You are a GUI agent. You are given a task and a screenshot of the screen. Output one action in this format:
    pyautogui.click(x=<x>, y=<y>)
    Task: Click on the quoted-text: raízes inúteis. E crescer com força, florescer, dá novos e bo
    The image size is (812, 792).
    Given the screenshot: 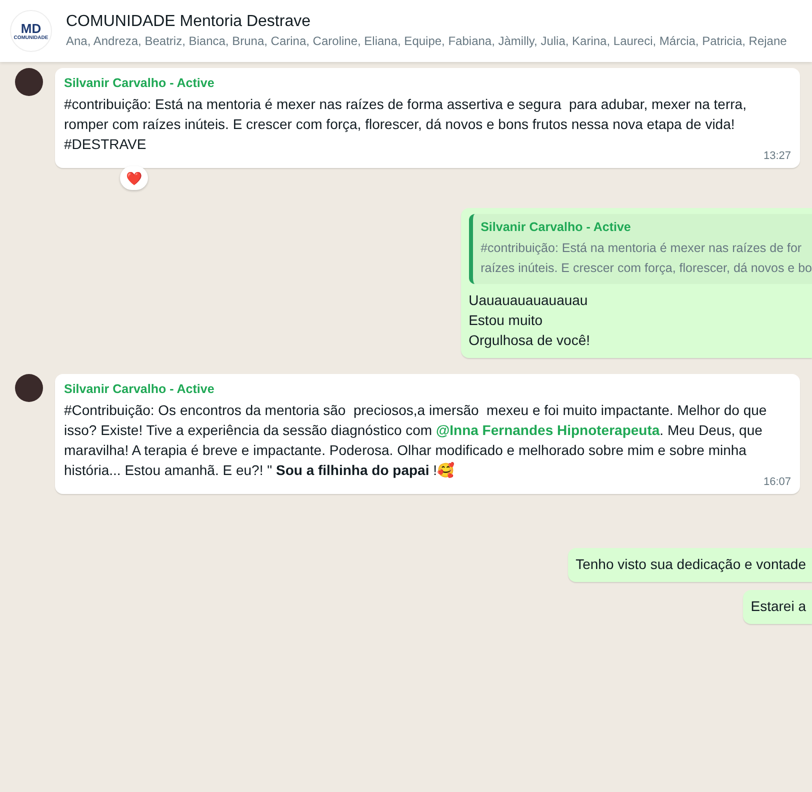 What is the action you would take?
    pyautogui.click(x=646, y=268)
    